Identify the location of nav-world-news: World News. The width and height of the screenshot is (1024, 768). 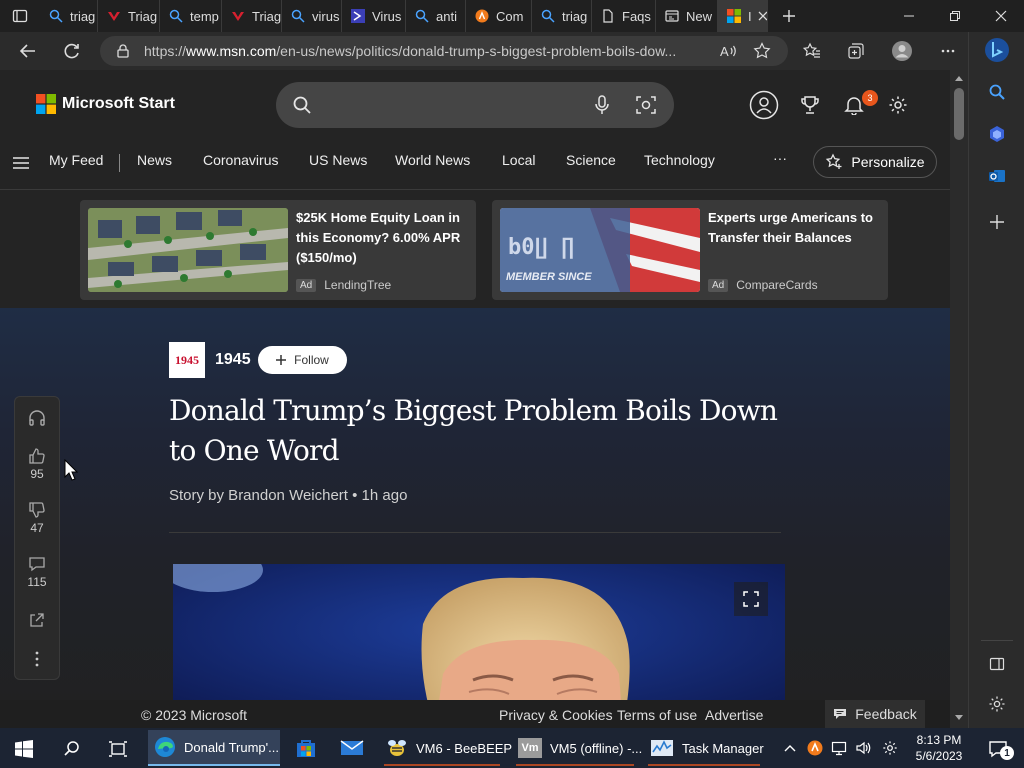
(432, 160).